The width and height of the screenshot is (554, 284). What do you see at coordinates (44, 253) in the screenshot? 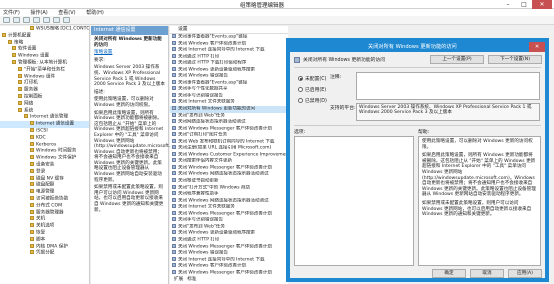
I see `tree-item: 凭据分配` at bounding box center [44, 253].